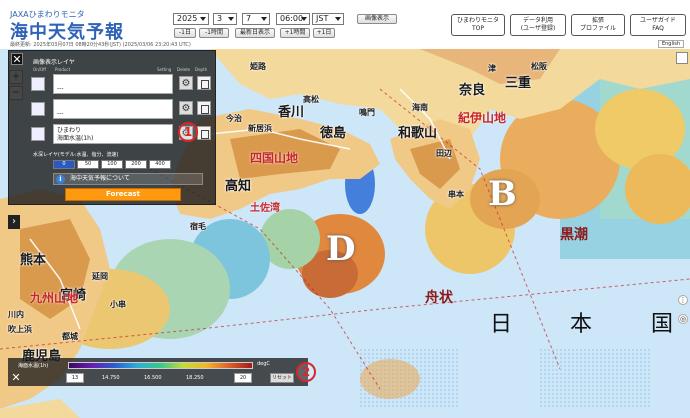 The width and height of the screenshot is (690, 418). I want to click on column-label: Depth, so click(201, 69).